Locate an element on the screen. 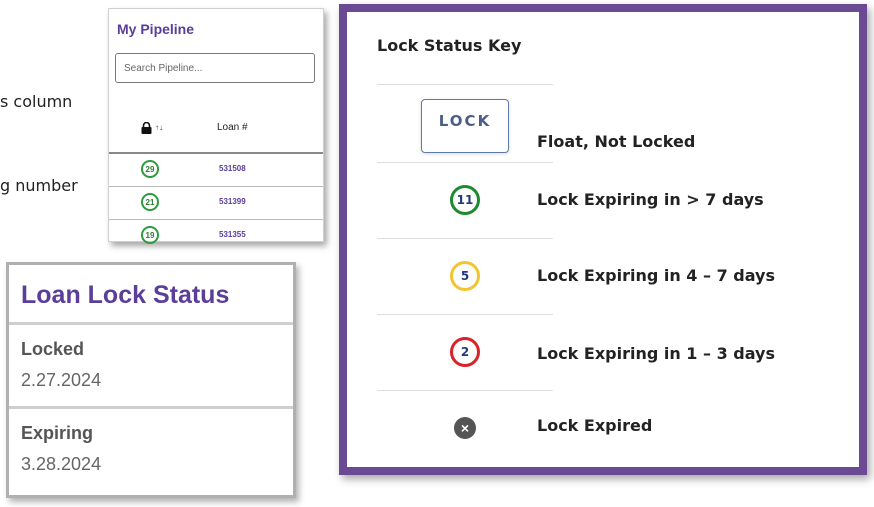  background-text-number: g number is located at coordinates (39, 185).